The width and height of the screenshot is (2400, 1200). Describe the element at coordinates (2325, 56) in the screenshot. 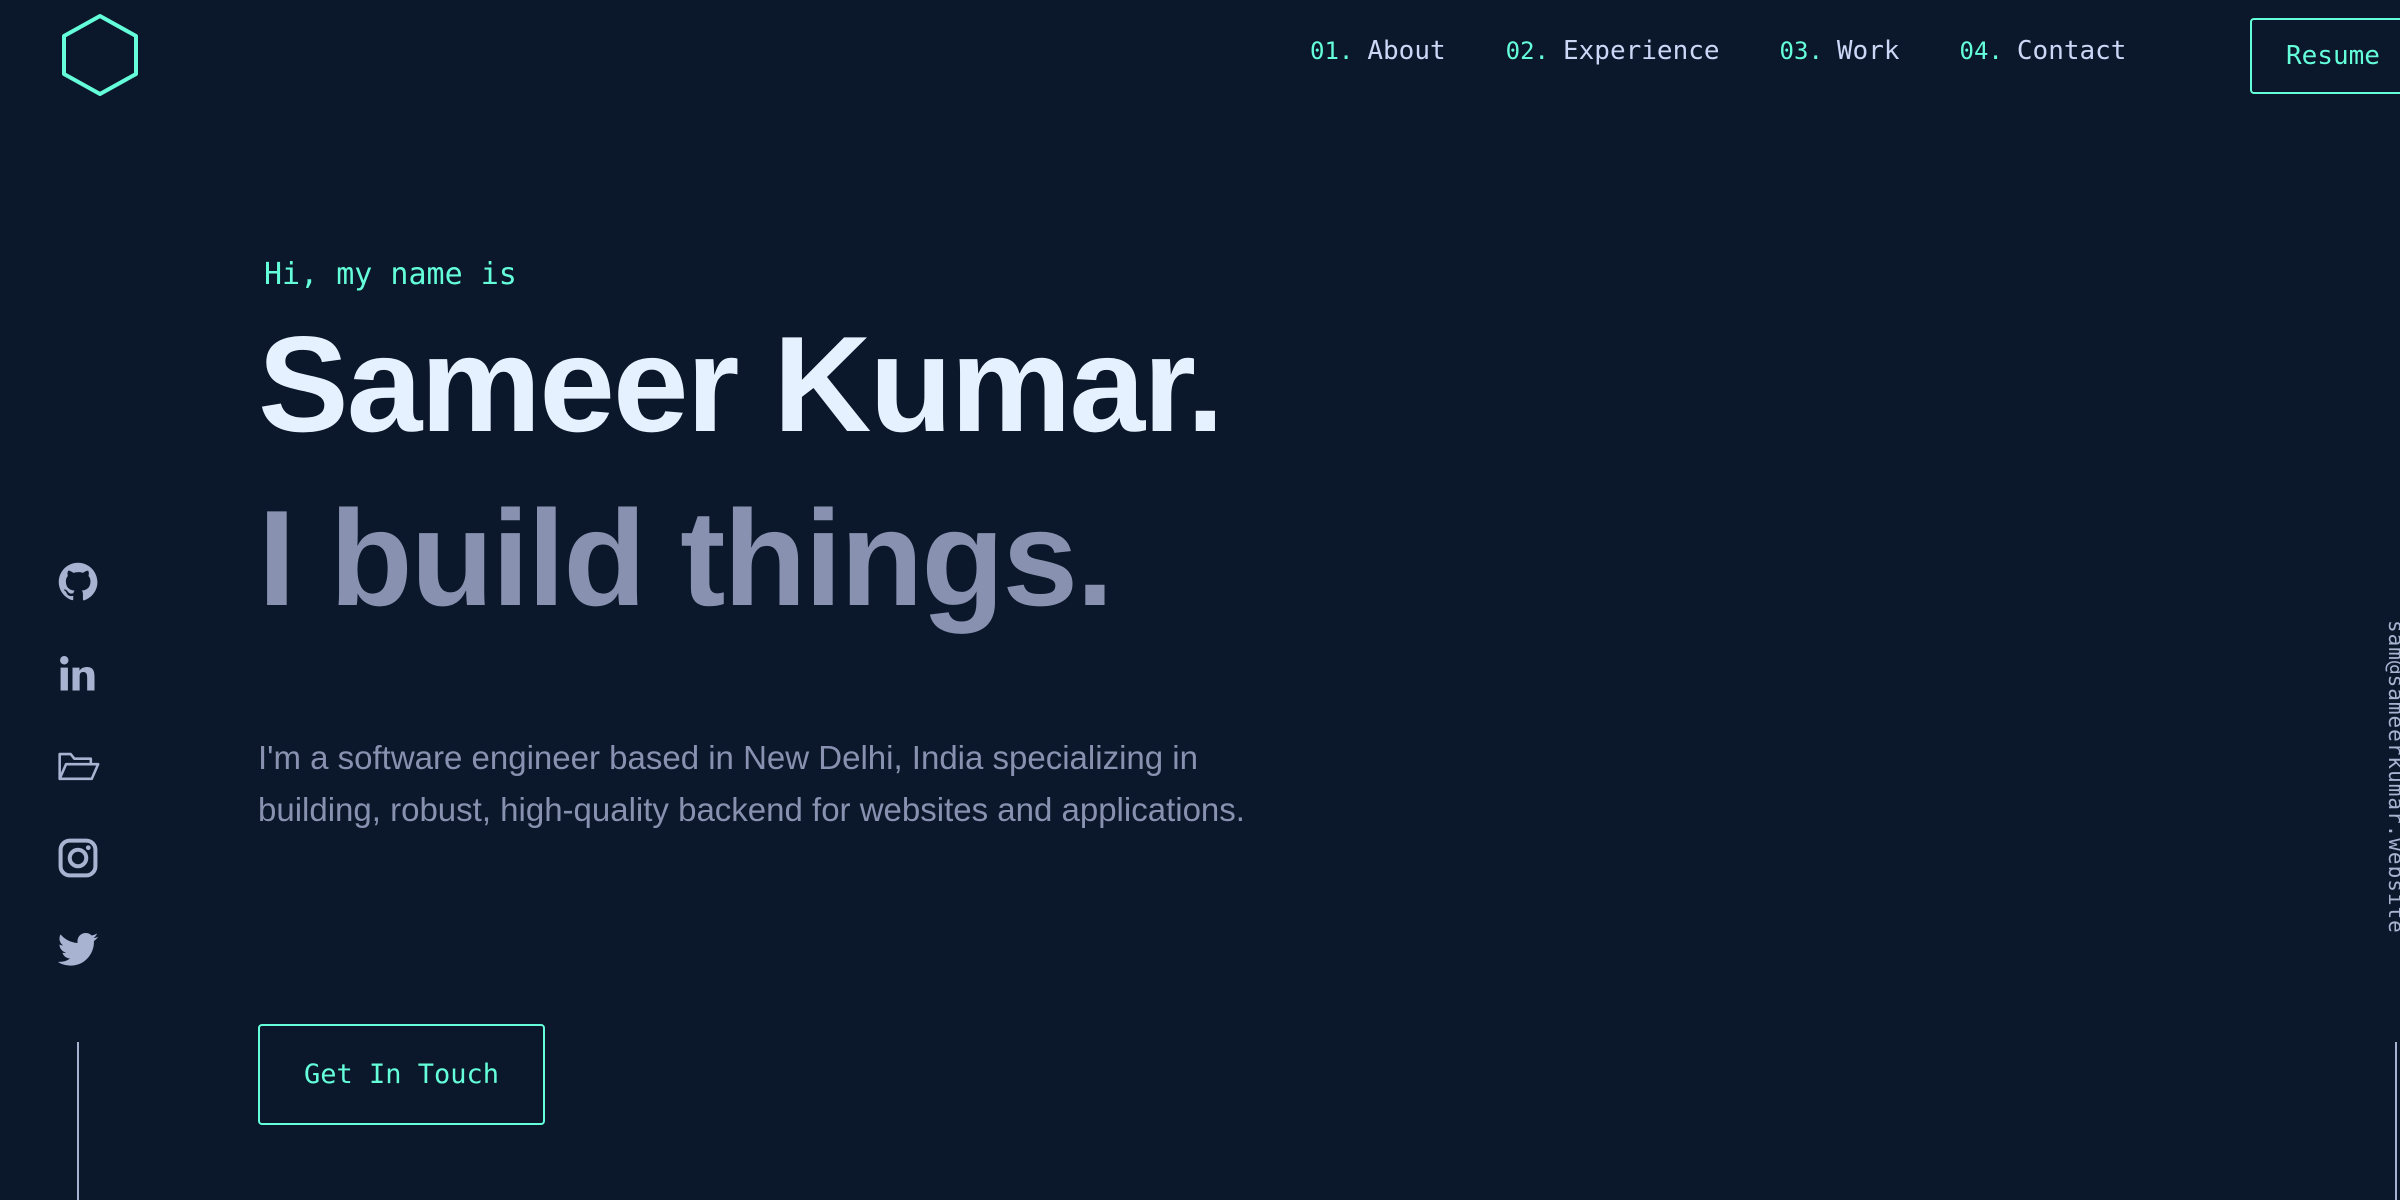

I see `resume-button: Resume` at that location.